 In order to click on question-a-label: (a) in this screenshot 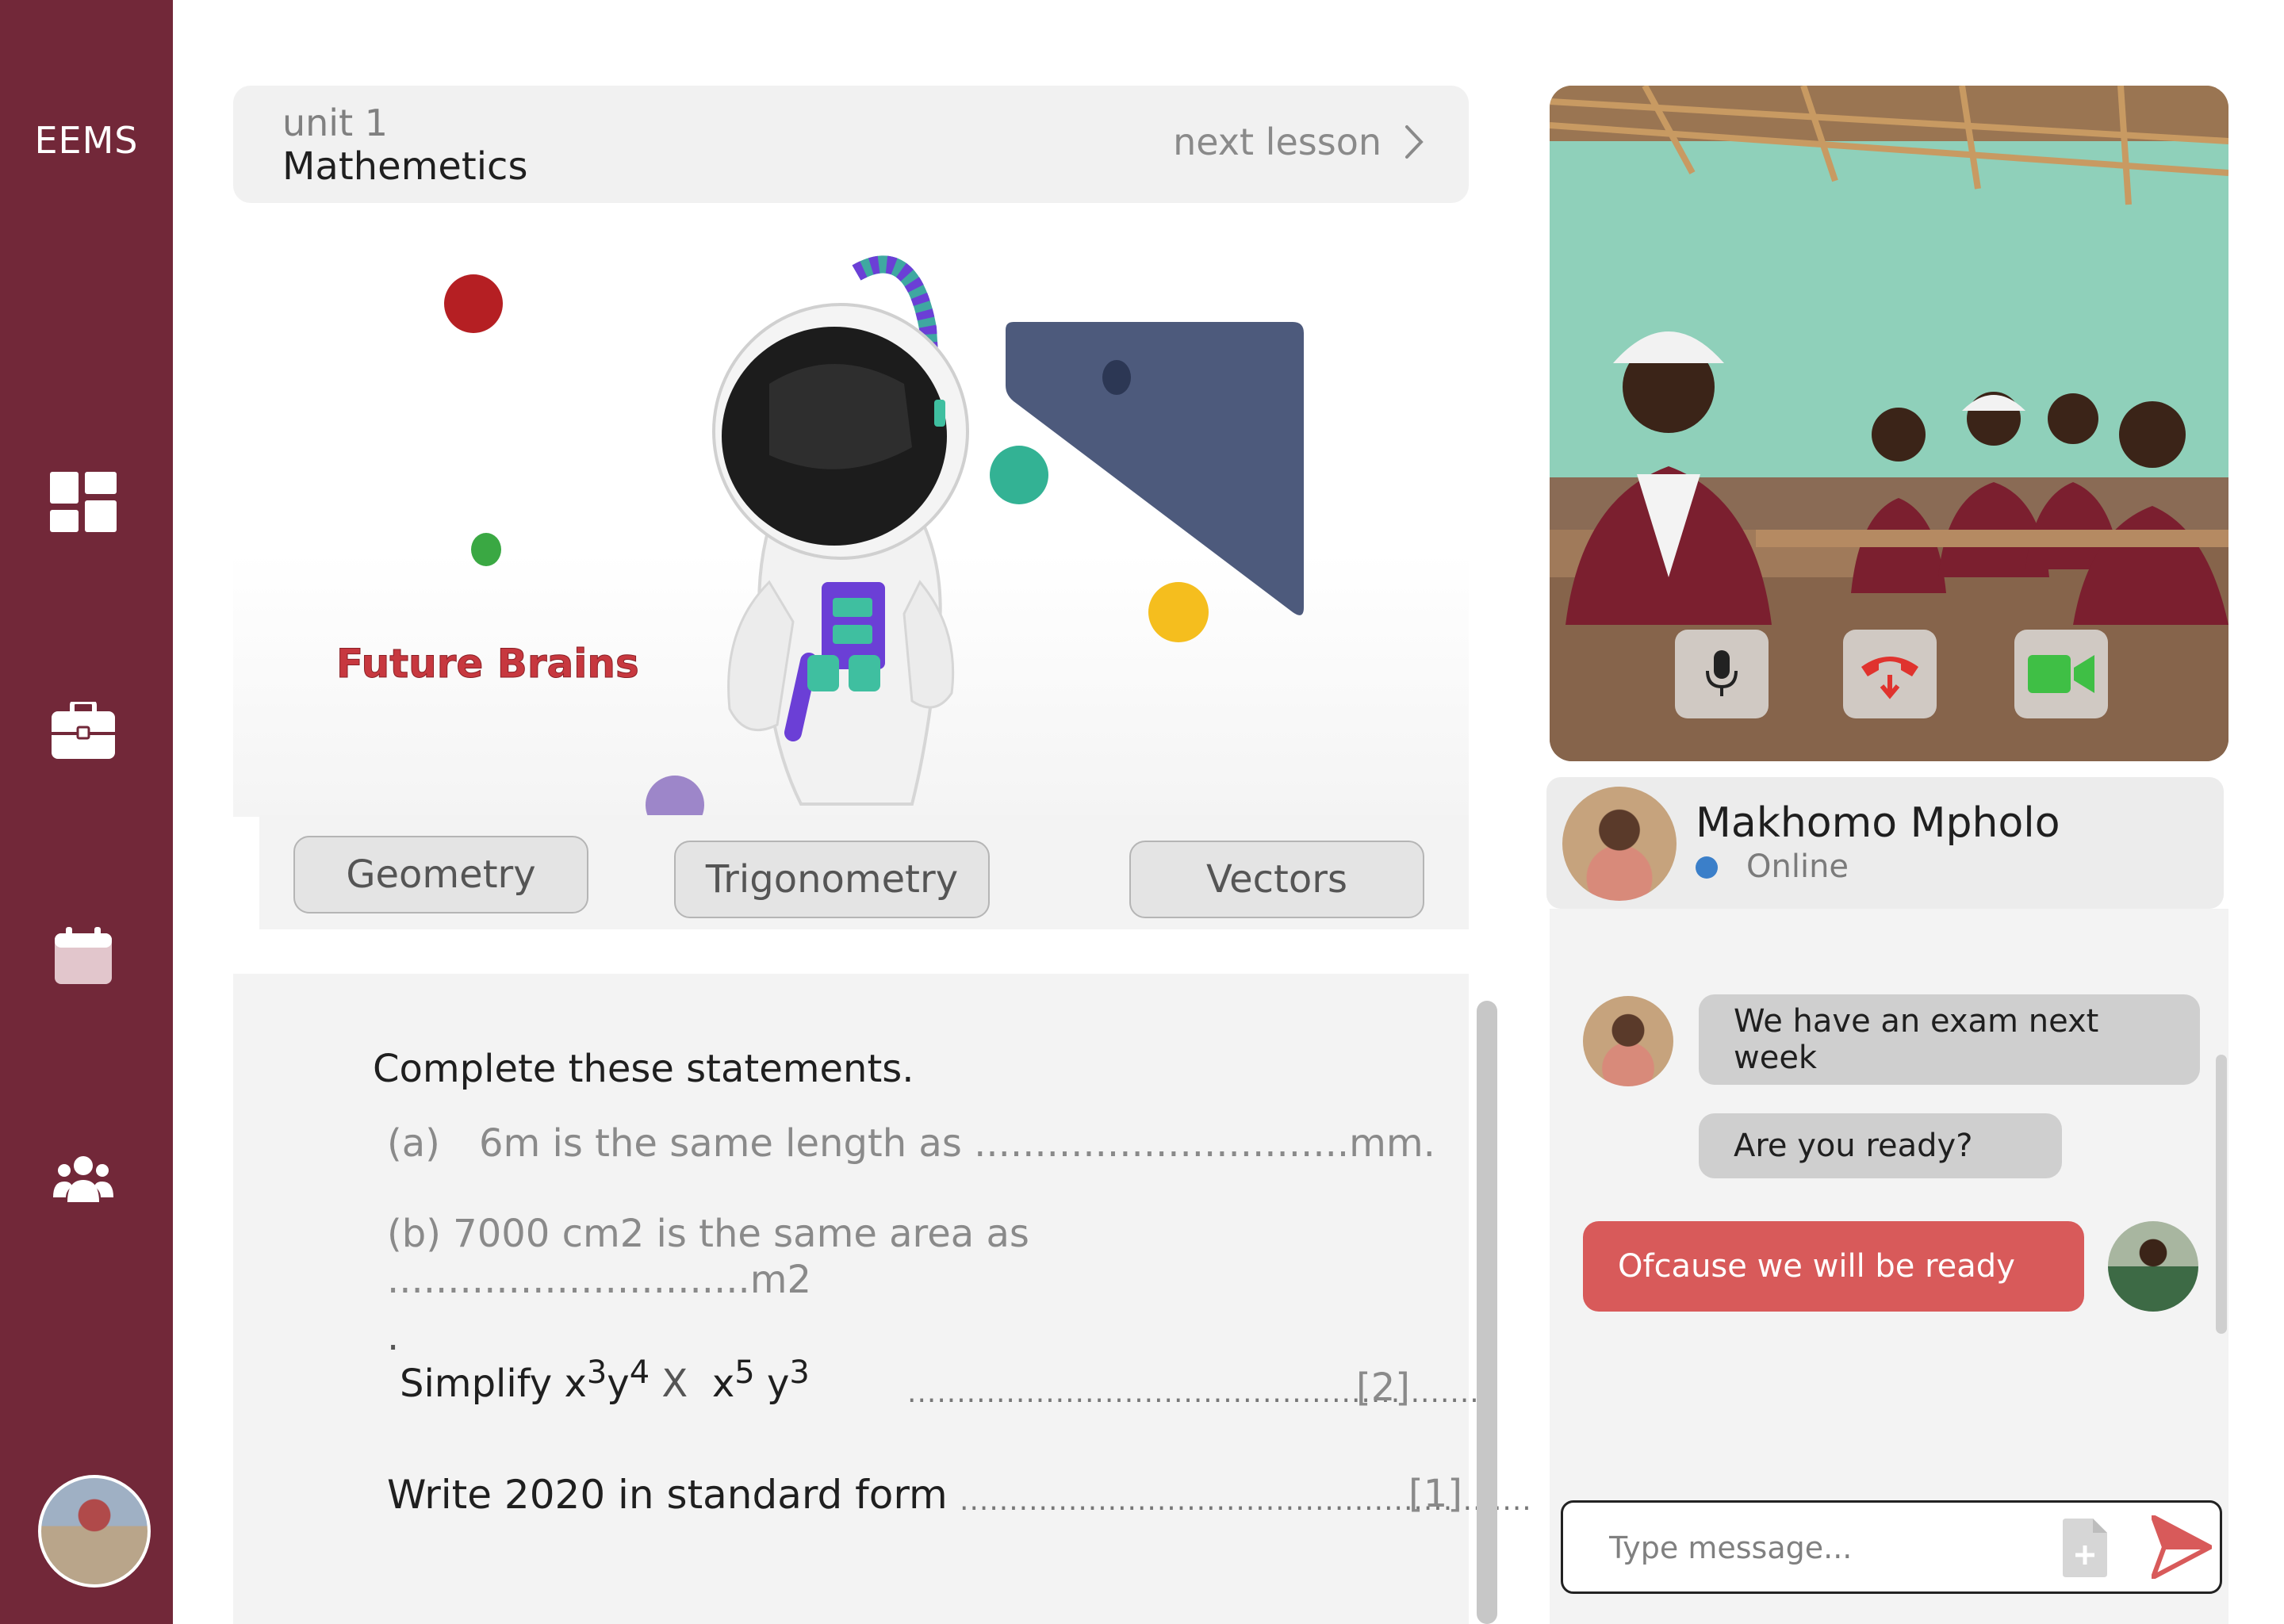, I will do `click(413, 1143)`.